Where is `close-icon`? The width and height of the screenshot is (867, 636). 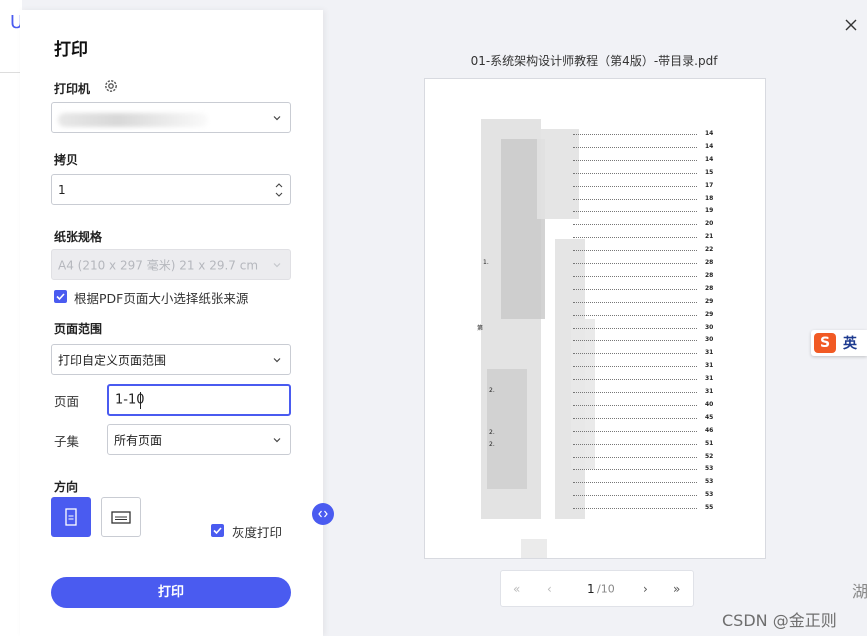 close-icon is located at coordinates (851, 25).